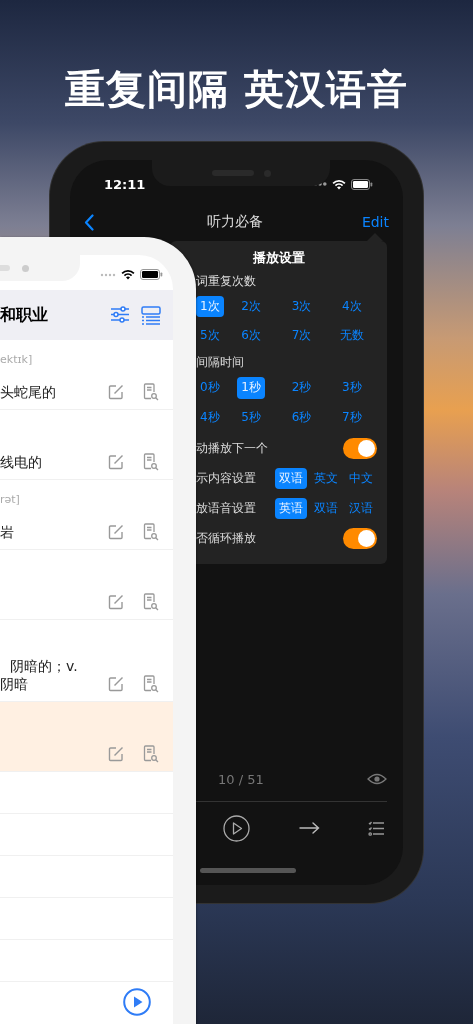 The image size is (473, 1024). I want to click on popover-title: 播放设置, so click(278, 258).